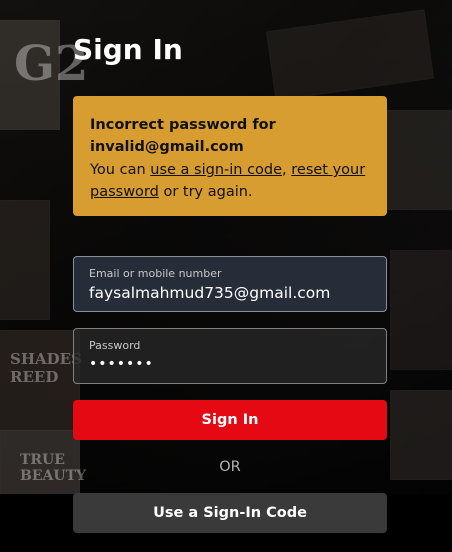 This screenshot has width=452, height=552. I want to click on alert-heading: Incorrect password for invalid@gmail.com, so click(230, 136).